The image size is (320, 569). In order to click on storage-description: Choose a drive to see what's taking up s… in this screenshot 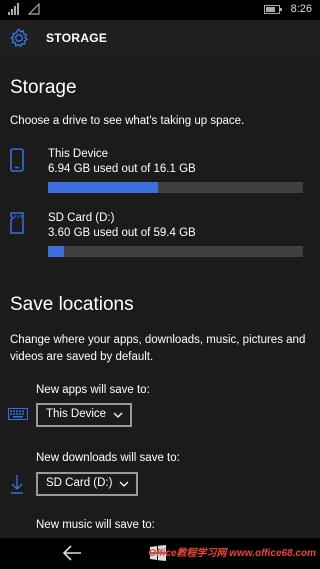, I will do `click(127, 121)`.